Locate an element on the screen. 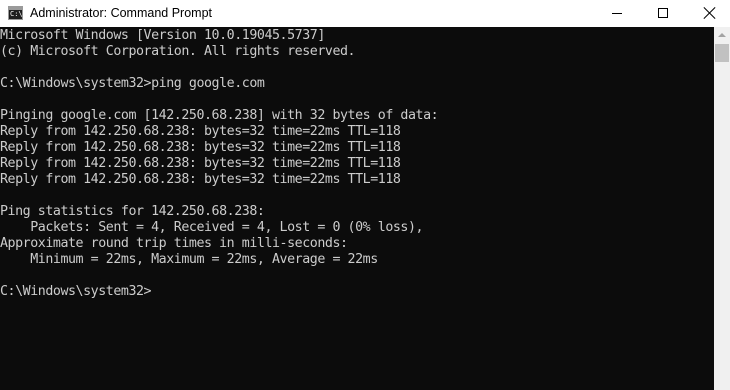 The image size is (730, 390). maximize-button is located at coordinates (663, 13).